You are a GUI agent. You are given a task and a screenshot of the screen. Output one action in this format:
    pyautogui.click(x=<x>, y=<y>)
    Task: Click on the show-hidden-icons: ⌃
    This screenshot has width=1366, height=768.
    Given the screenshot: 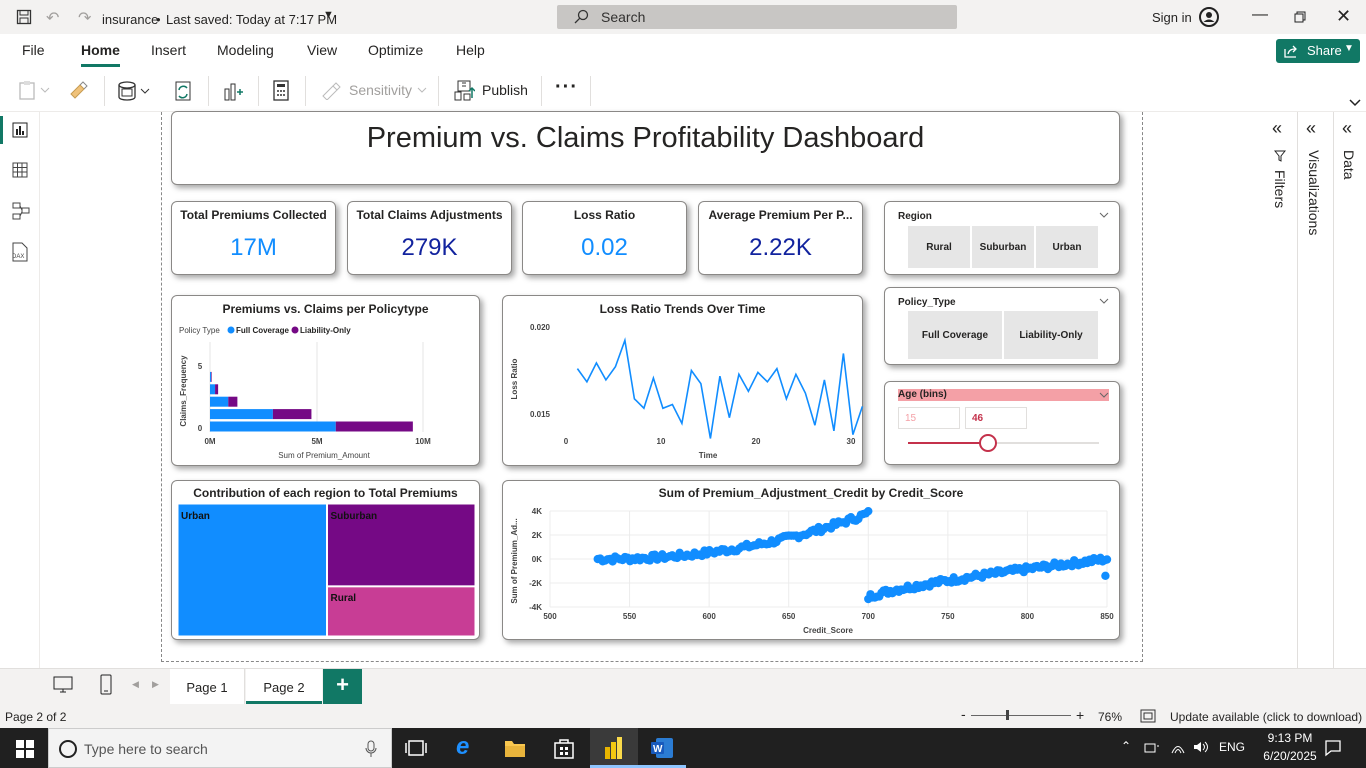 What is the action you would take?
    pyautogui.click(x=1126, y=746)
    